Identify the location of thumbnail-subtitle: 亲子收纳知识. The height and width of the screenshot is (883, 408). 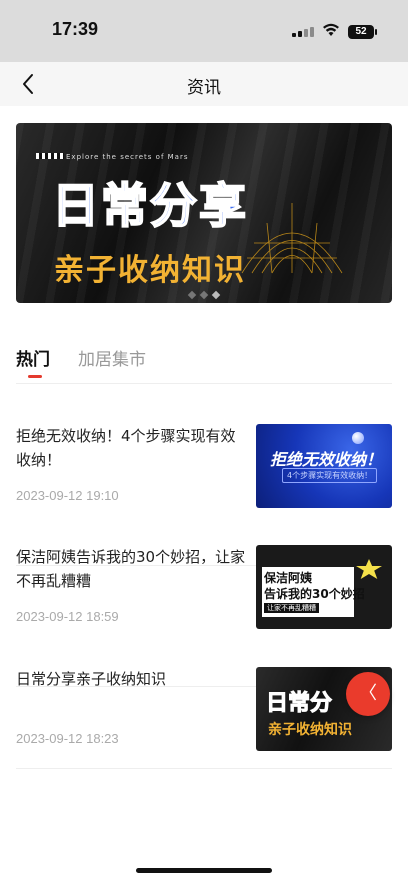
(310, 730).